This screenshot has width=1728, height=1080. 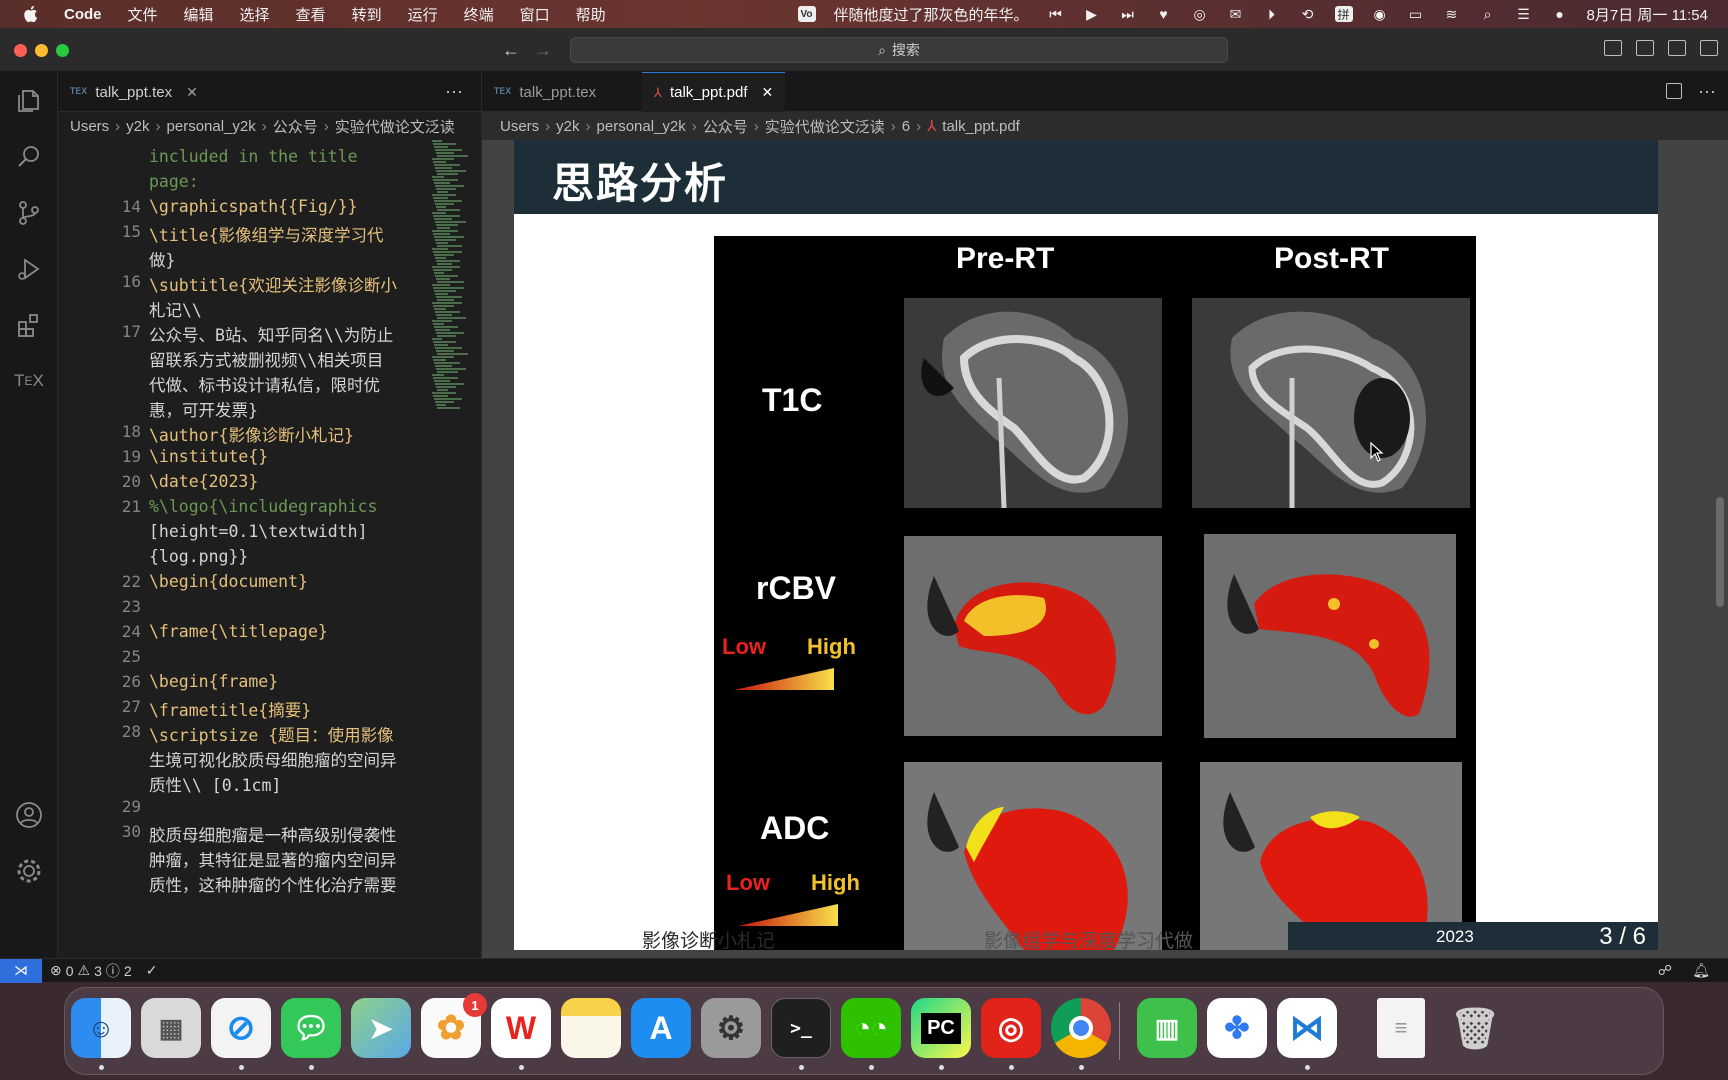 I want to click on code-line: 札记\\, so click(x=243, y=307).